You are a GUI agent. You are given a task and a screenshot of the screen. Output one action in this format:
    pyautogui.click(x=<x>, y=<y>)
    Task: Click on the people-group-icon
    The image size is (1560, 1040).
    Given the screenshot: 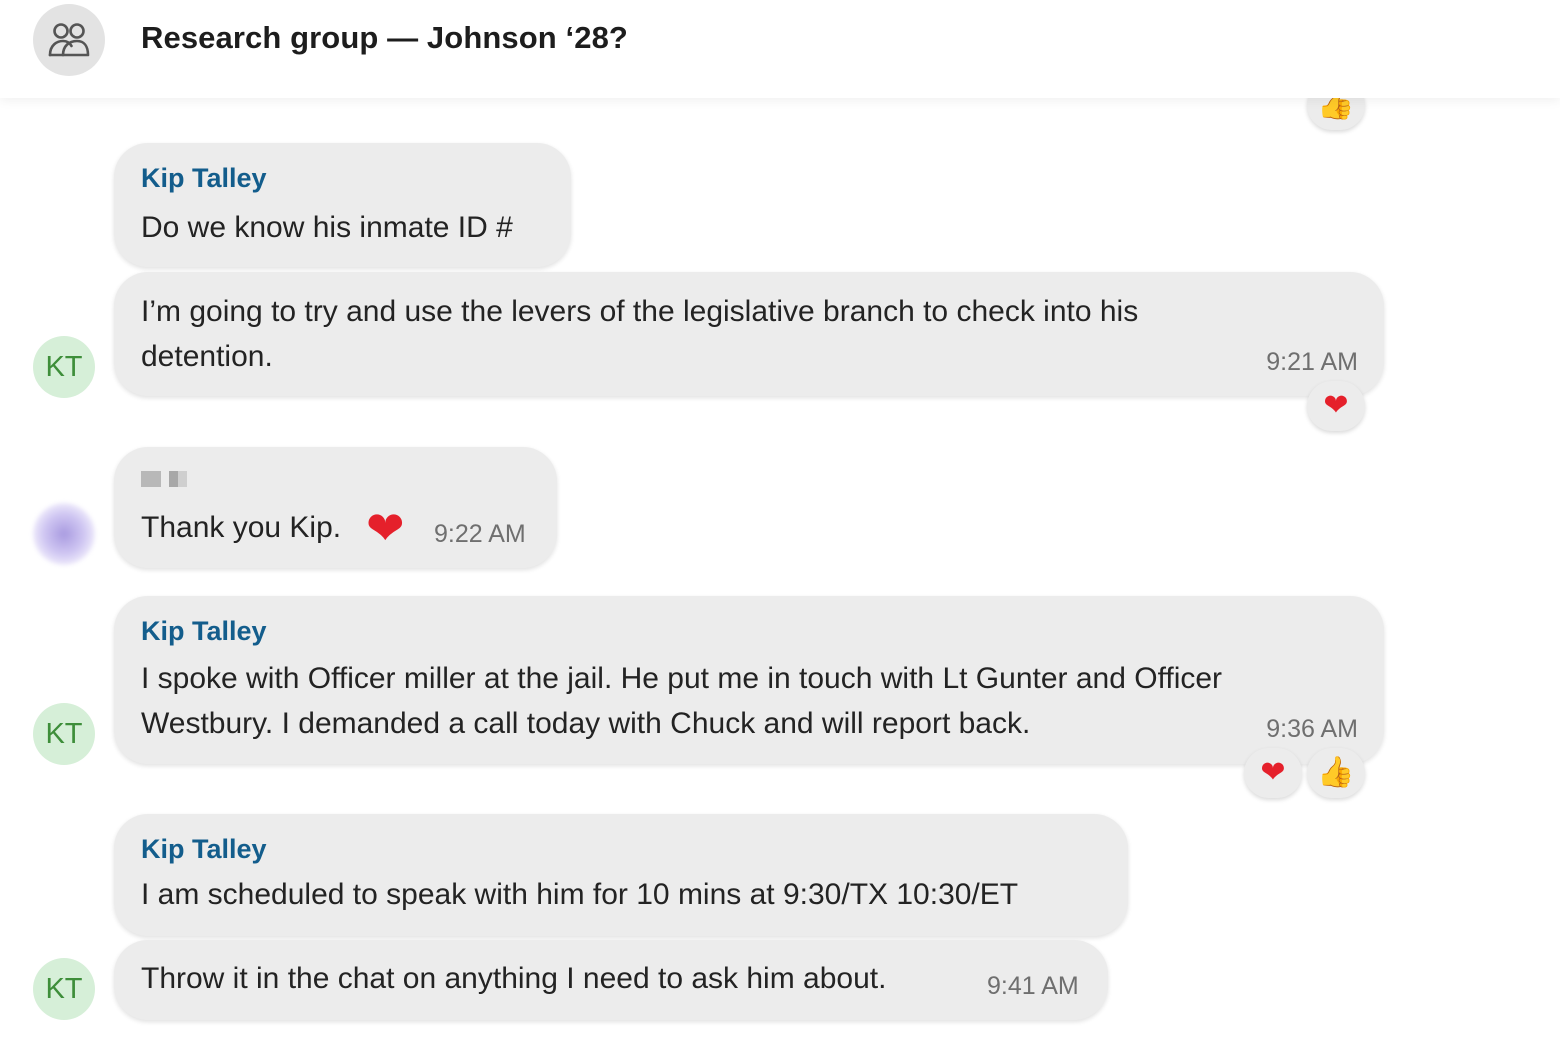 What is the action you would take?
    pyautogui.click(x=69, y=40)
    